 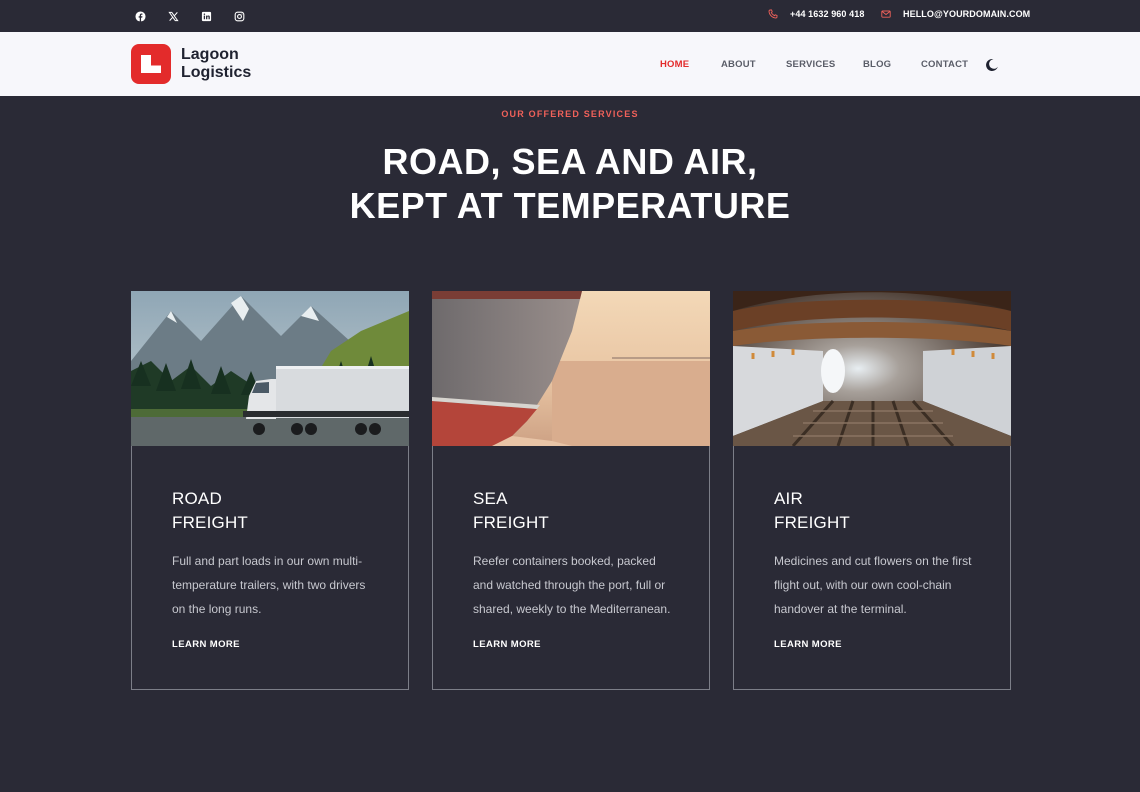 What do you see at coordinates (992, 65) in the screenshot?
I see `moon-icon` at bounding box center [992, 65].